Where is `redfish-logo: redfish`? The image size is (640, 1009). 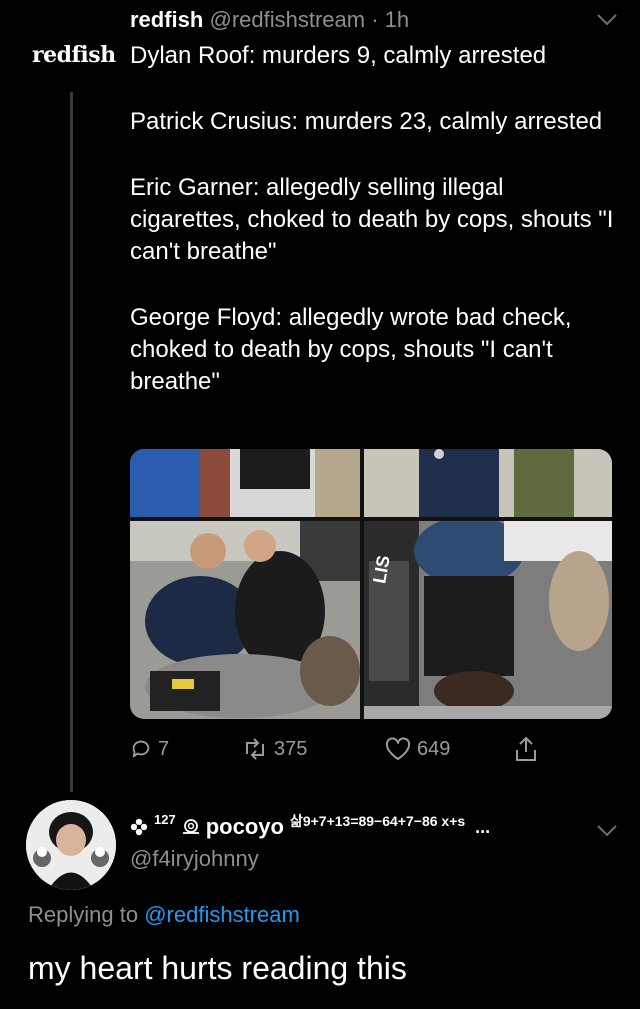
redfish-logo: redfish is located at coordinates (74, 55).